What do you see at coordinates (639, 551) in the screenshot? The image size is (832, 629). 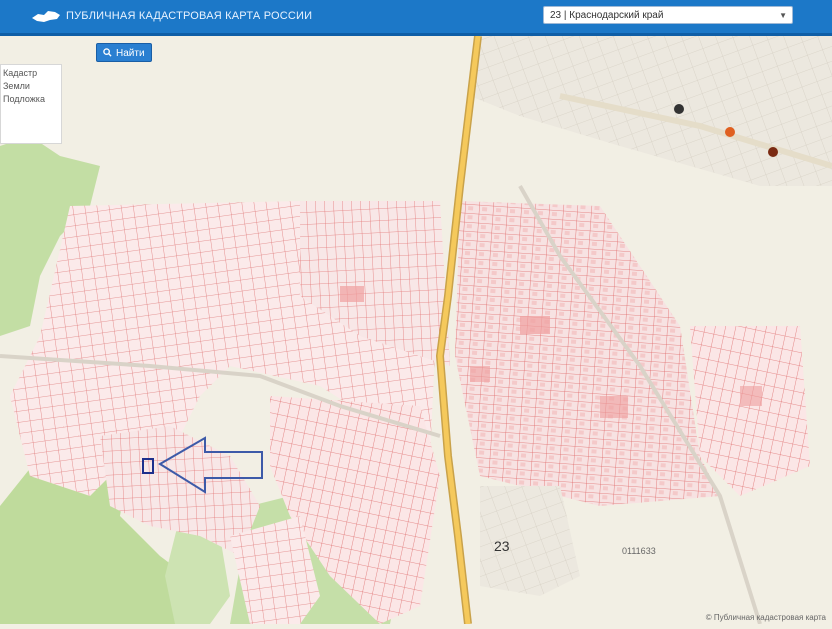 I see `cadastral-quarter-label: 0111633` at bounding box center [639, 551].